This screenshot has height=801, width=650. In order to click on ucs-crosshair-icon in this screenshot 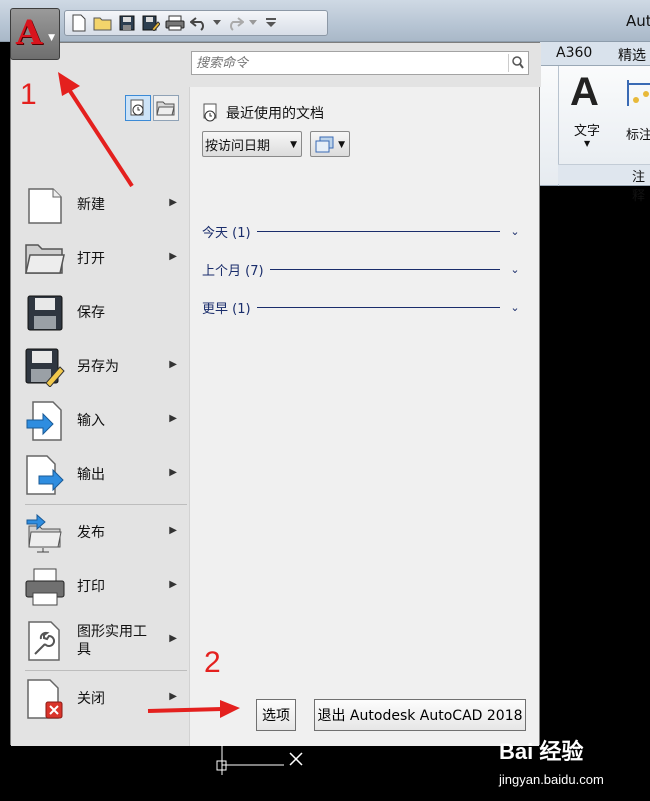, I will do `click(259, 760)`.